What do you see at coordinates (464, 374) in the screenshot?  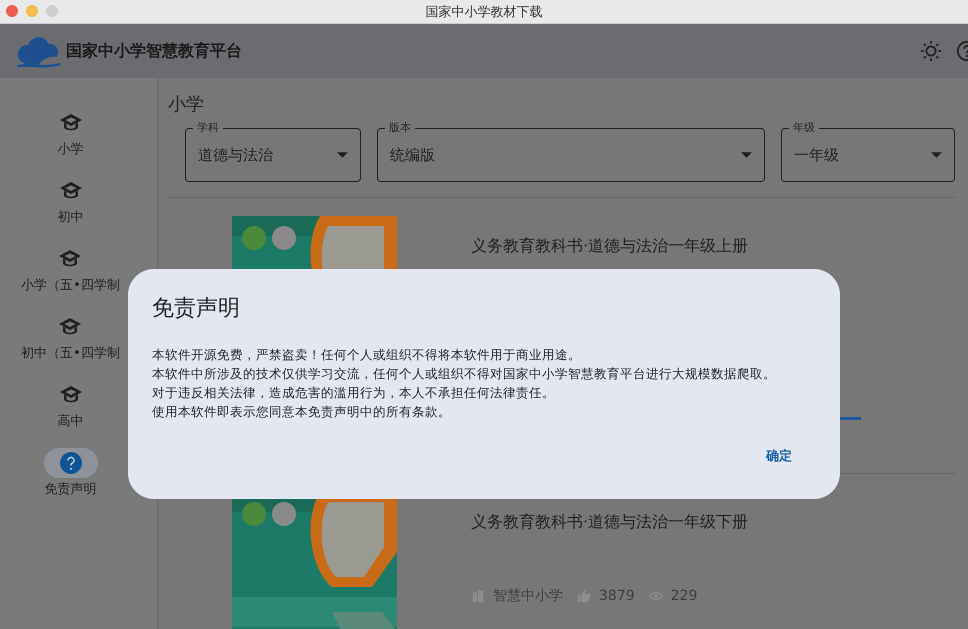 I see `disclaimer-text: 本软件中所涉及的技术仅供学习交流，任何个人或组织不得对国家中小学智慧教育平台进行大规模数据爬取。` at bounding box center [464, 374].